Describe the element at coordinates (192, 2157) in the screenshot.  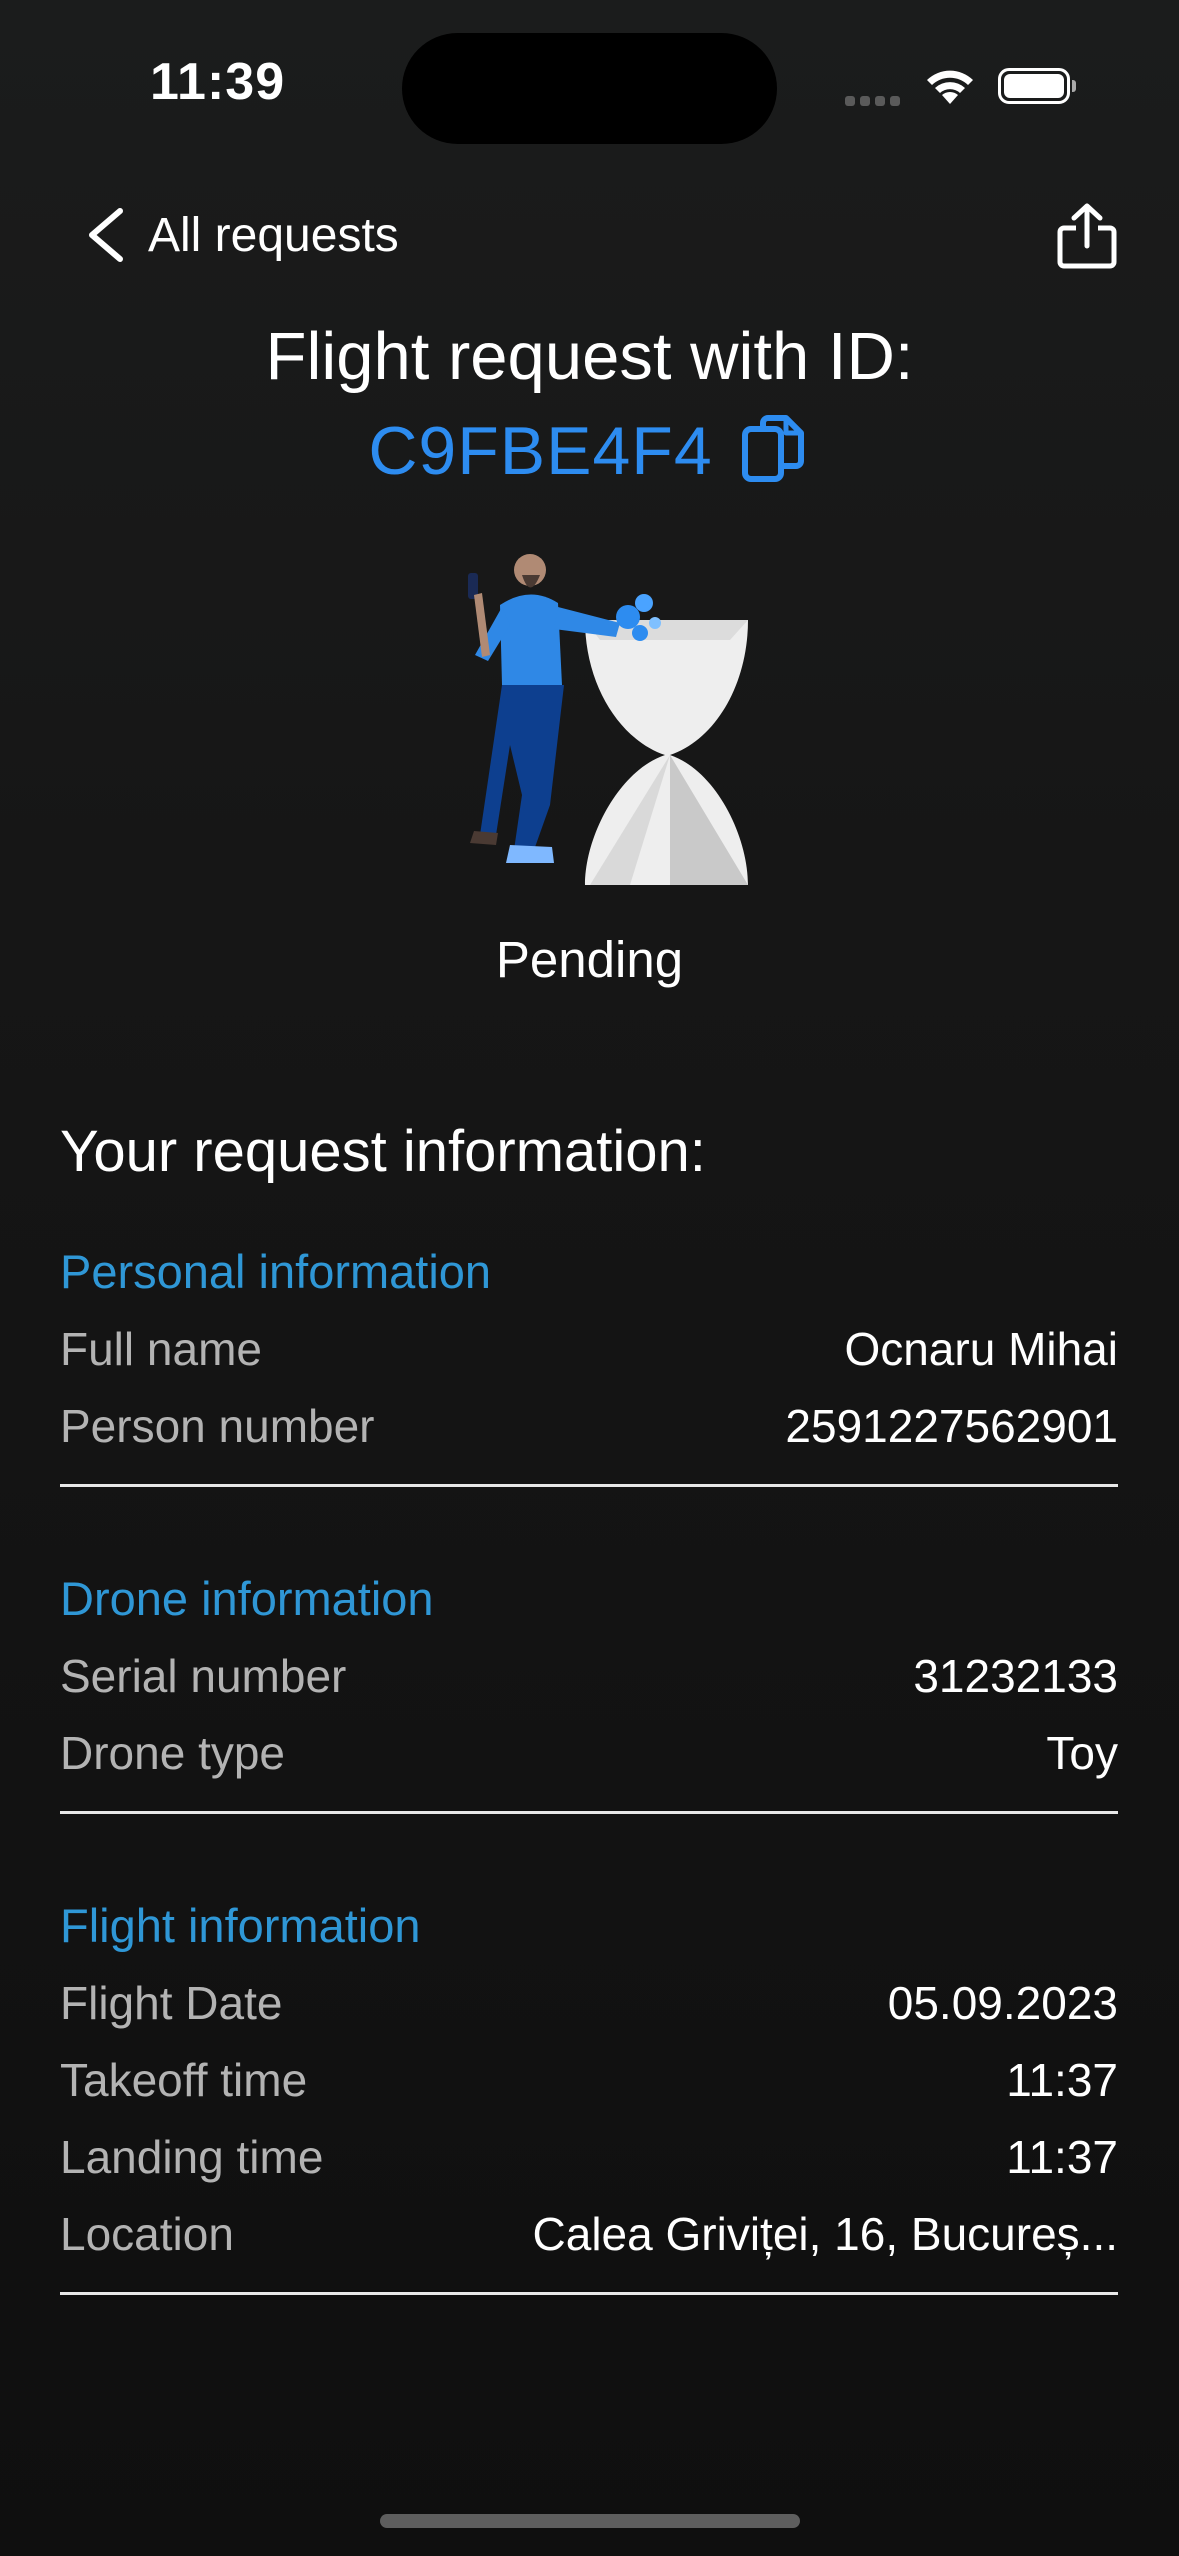
I see `info-label: Landing time` at that location.